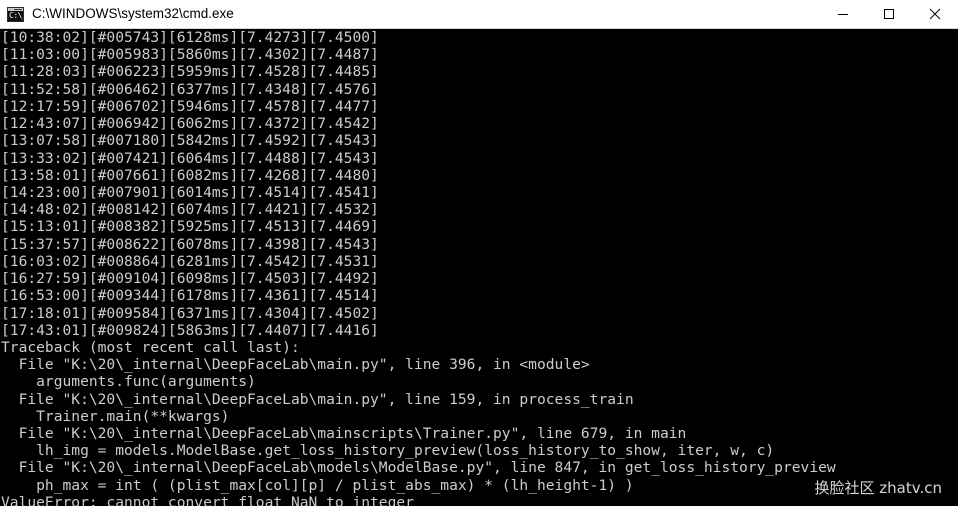 The height and width of the screenshot is (506, 958). I want to click on minimize-button, so click(843, 14).